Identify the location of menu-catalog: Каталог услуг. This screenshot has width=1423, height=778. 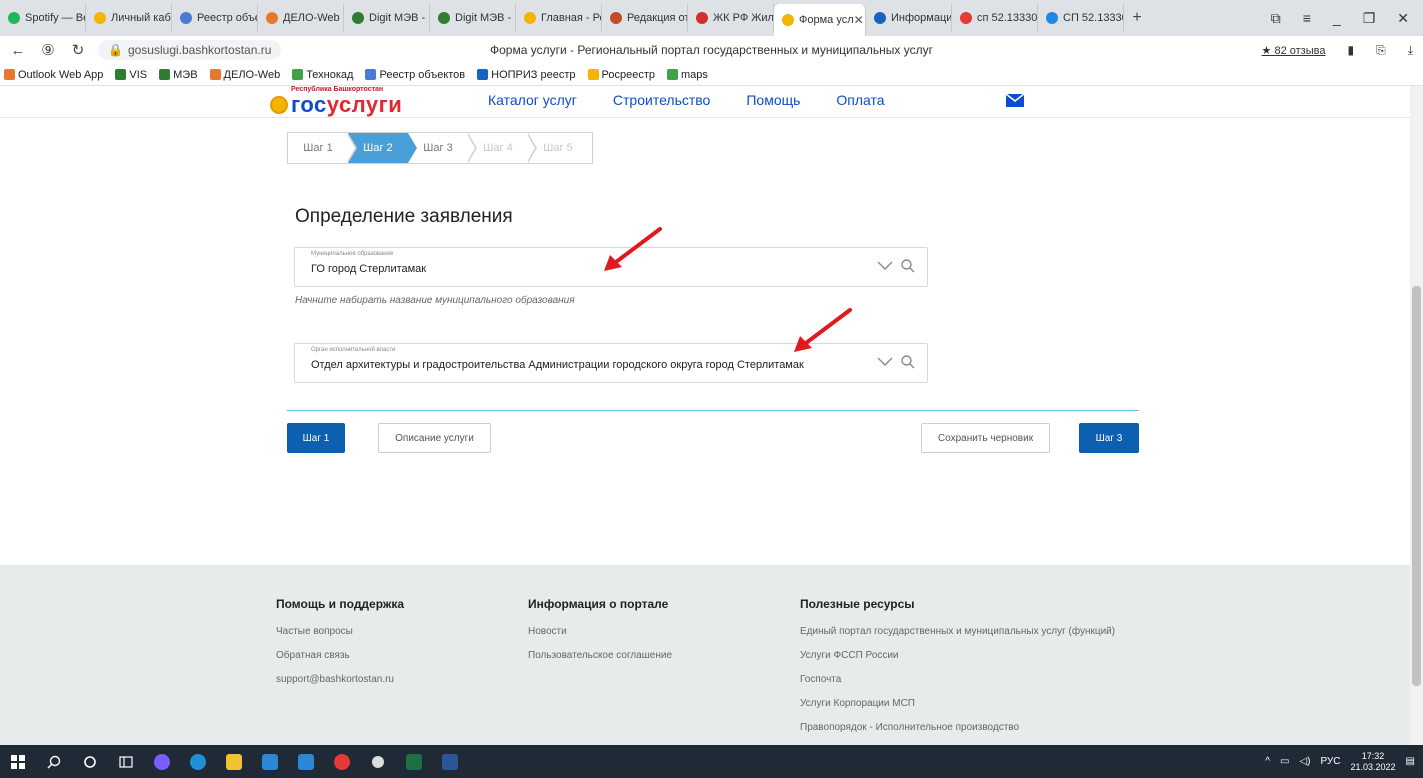
(532, 100).